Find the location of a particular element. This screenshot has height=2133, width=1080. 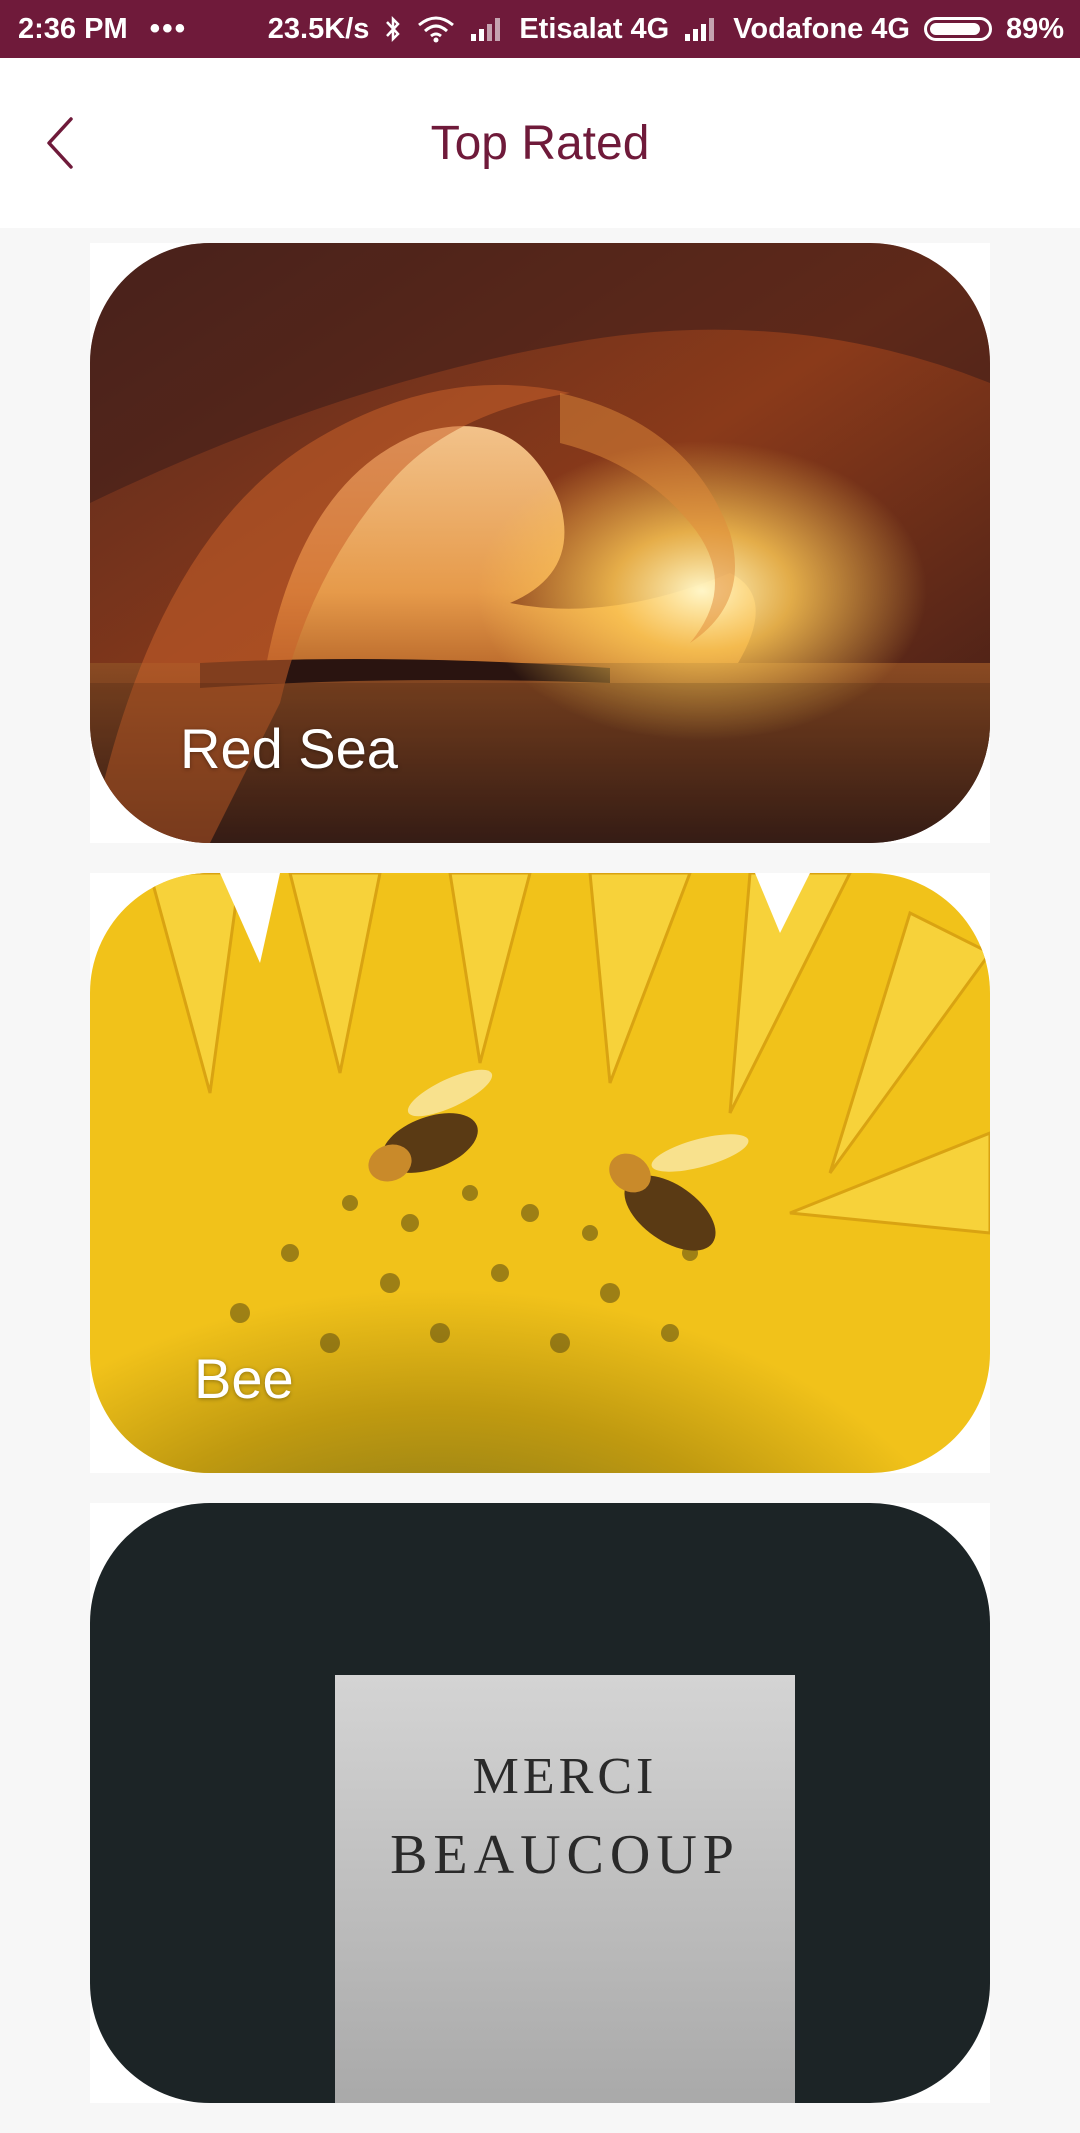

app-bar: Top Rated is located at coordinates (540, 143).